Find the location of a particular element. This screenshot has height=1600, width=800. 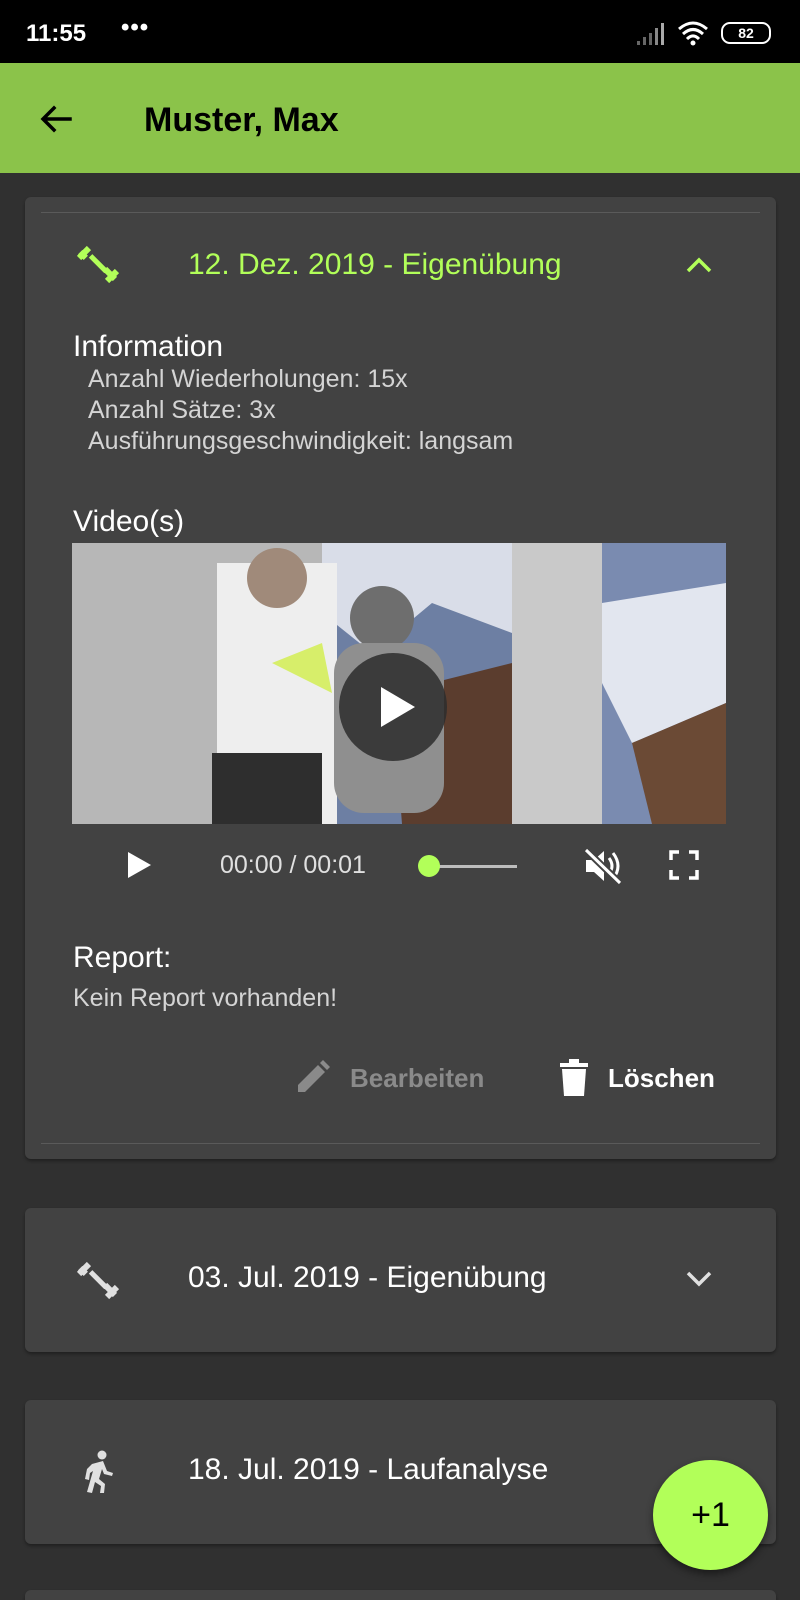

battery-level: 82 is located at coordinates (746, 33).